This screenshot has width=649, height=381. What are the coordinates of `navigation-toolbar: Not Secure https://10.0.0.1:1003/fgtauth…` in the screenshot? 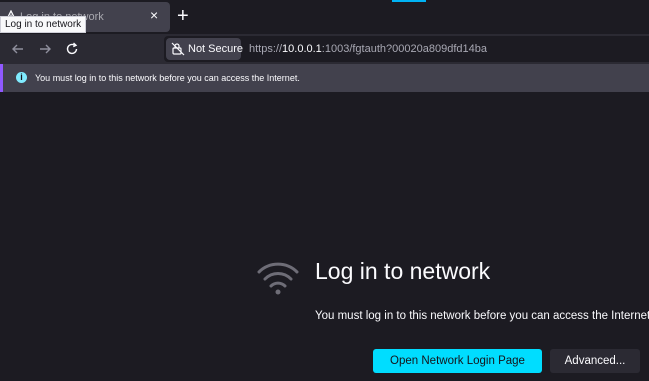 It's located at (324, 49).